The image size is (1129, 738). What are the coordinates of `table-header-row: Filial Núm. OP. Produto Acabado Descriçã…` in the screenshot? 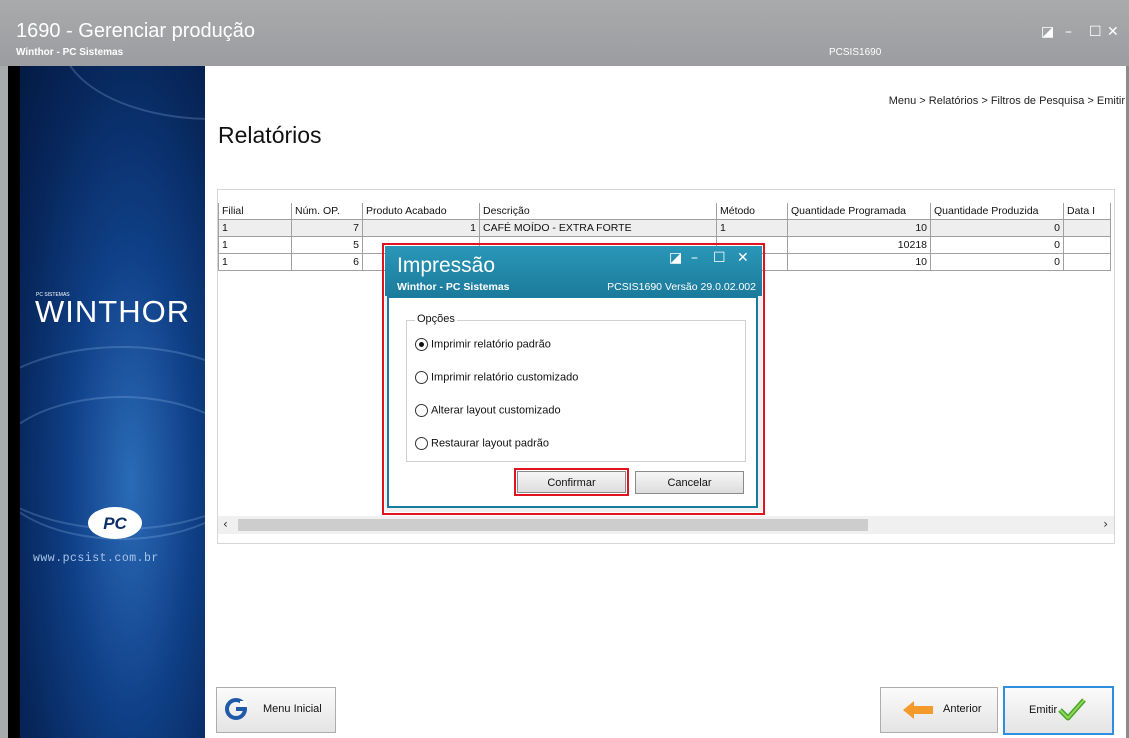 It's located at (664, 211).